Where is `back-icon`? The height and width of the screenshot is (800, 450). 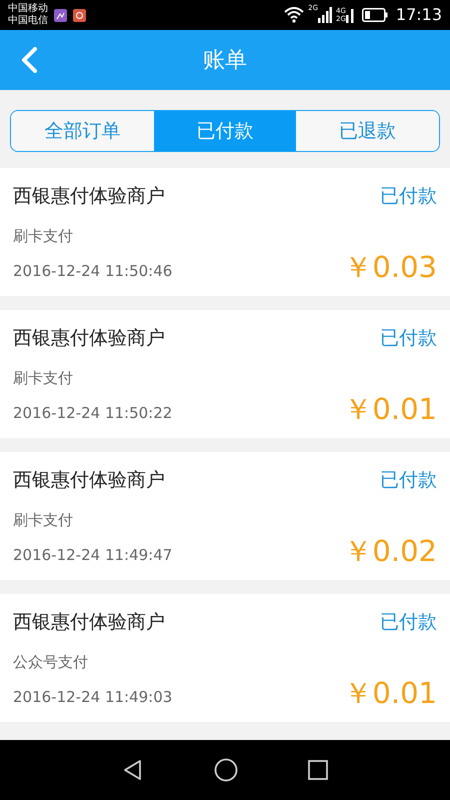 back-icon is located at coordinates (133, 770).